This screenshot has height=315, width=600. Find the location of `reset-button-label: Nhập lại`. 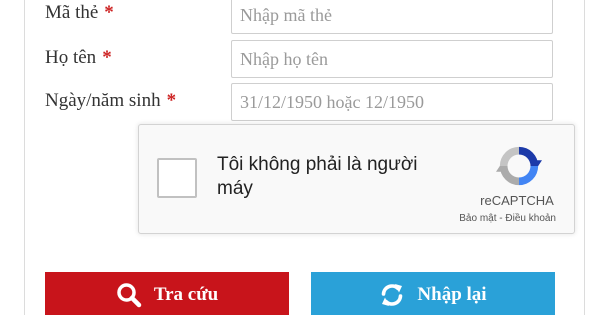

reset-button-label: Nhập lại is located at coordinates (452, 294).